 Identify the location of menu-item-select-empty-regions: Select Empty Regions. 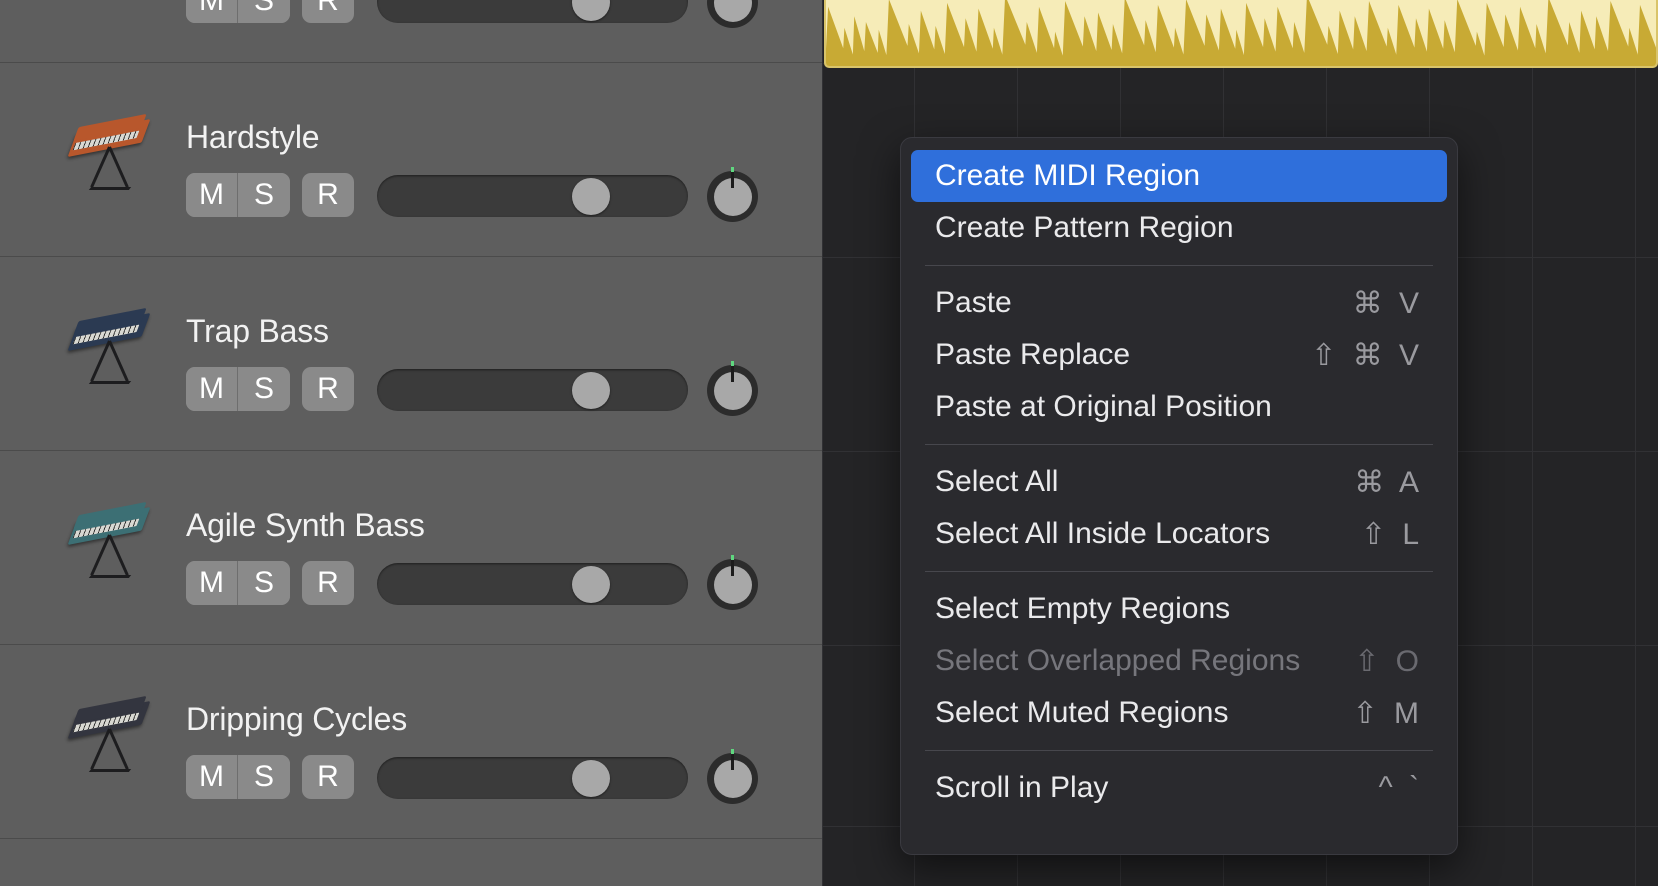
(1179, 609).